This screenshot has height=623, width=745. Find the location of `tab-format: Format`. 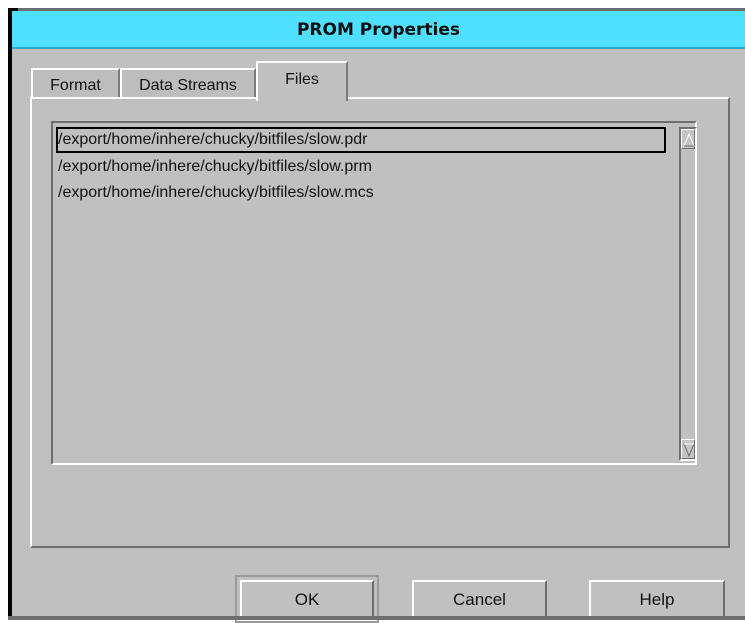

tab-format: Format is located at coordinates (75, 83).